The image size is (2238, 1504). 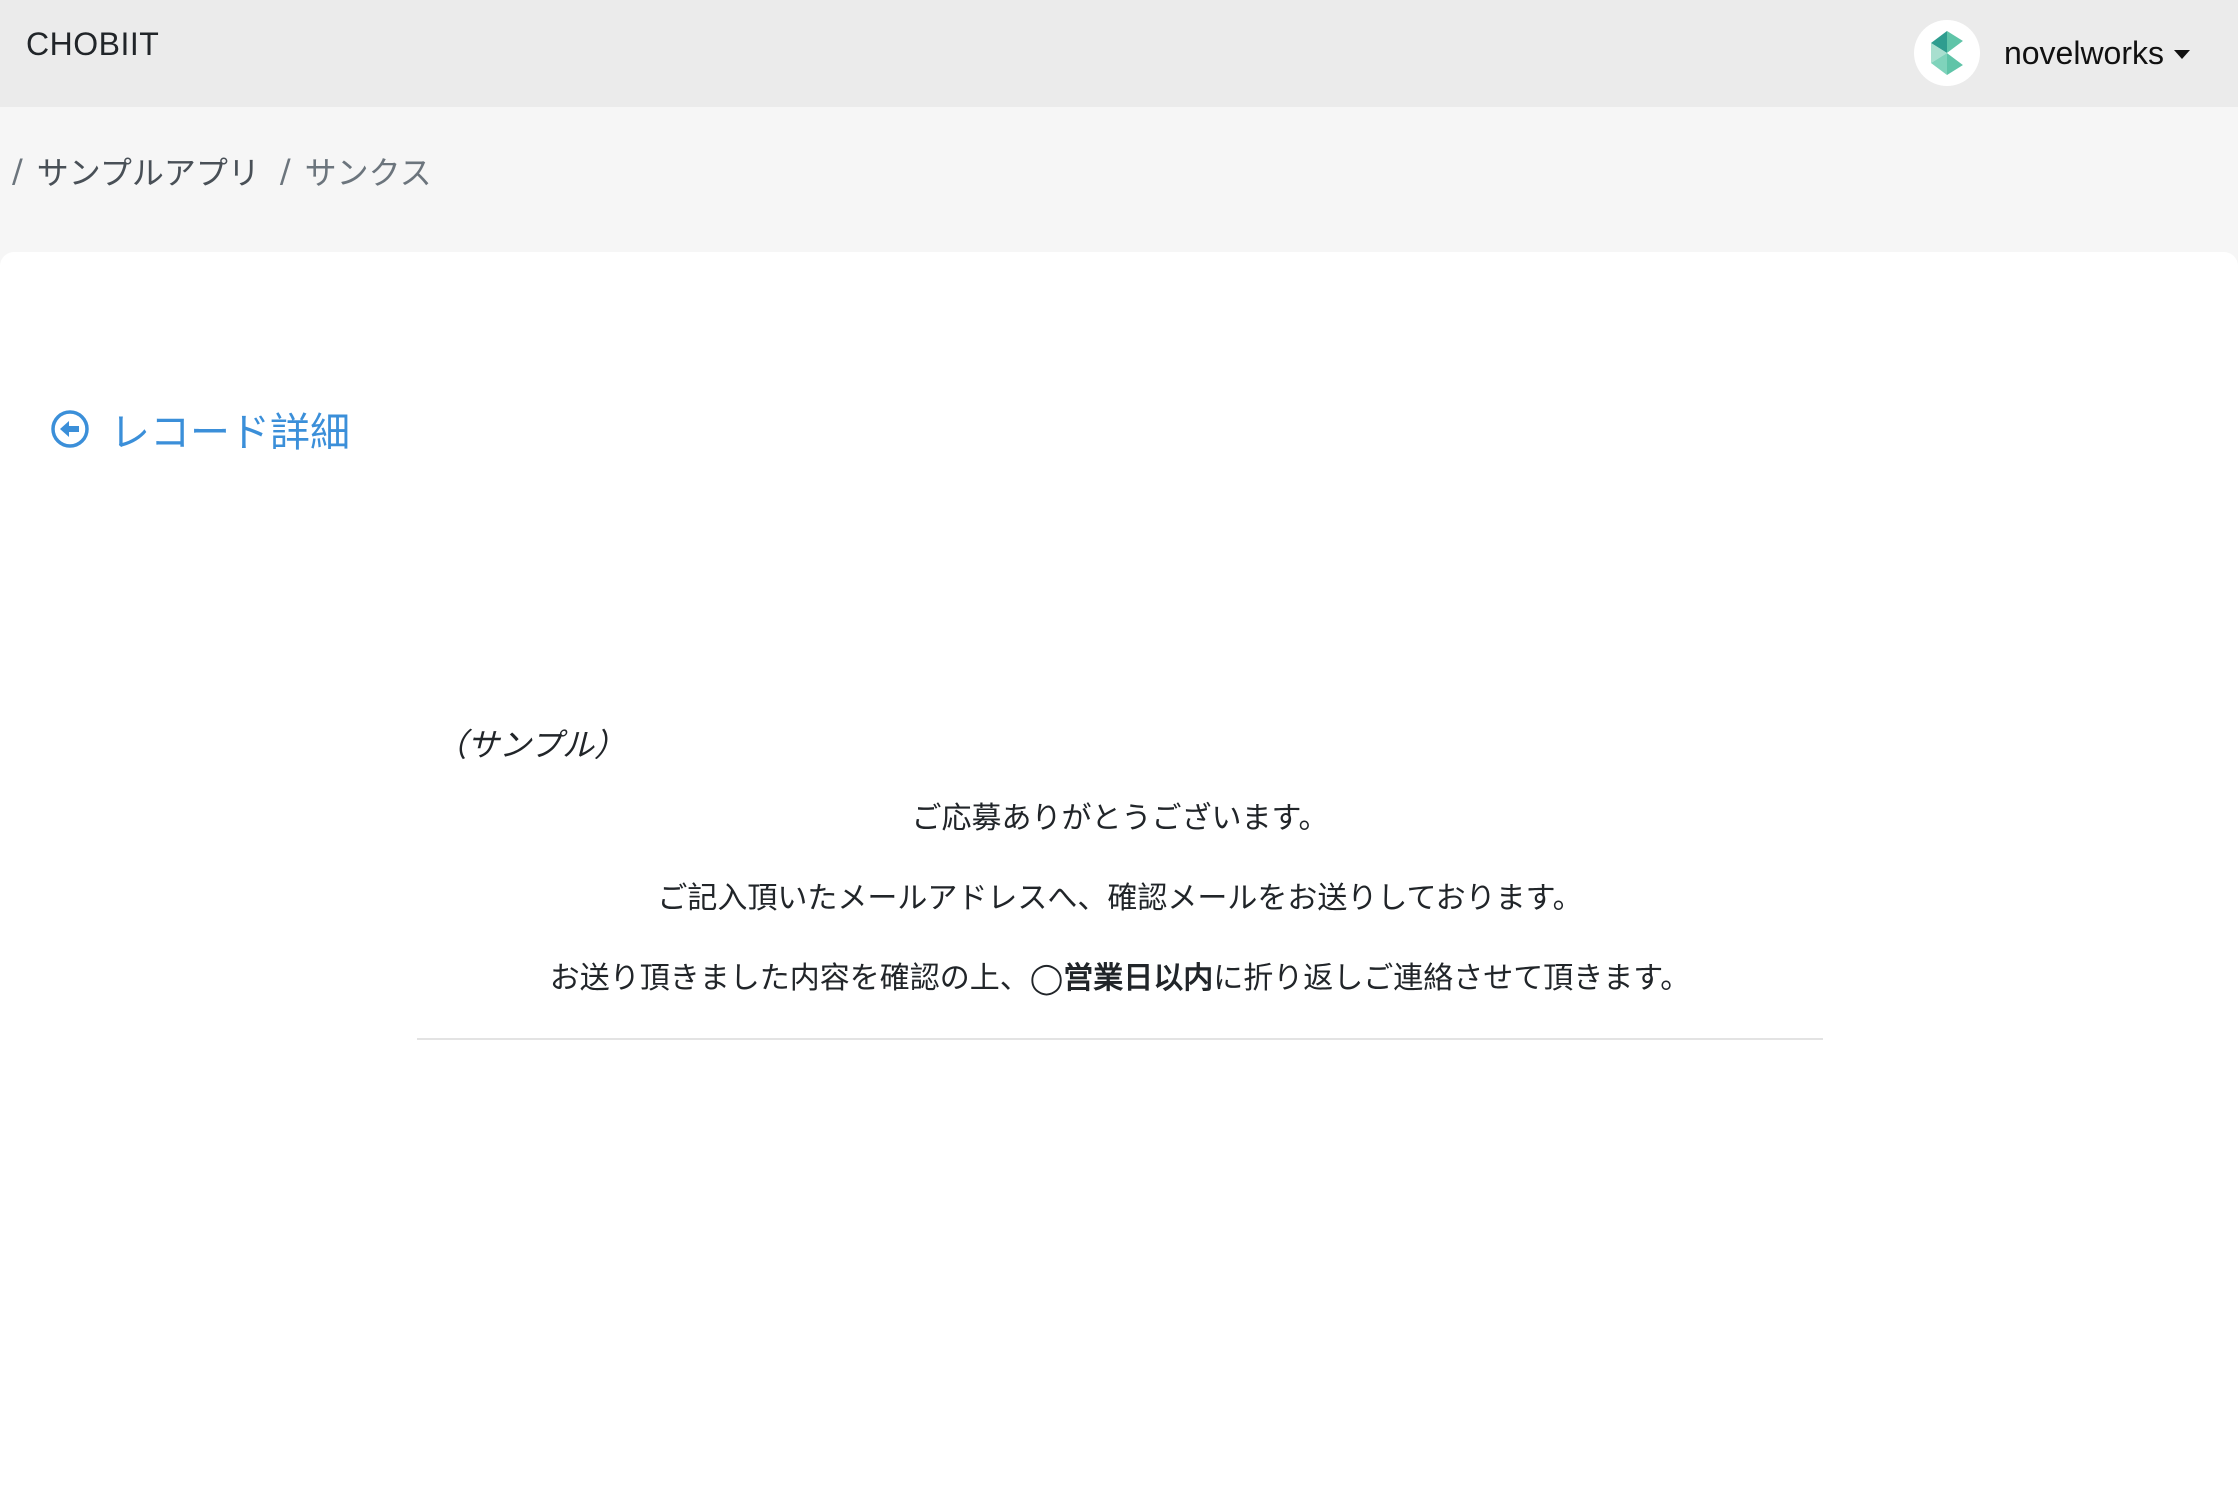 I want to click on breadcrumb: / サンプルアプリ / サンクス, so click(x=222, y=171).